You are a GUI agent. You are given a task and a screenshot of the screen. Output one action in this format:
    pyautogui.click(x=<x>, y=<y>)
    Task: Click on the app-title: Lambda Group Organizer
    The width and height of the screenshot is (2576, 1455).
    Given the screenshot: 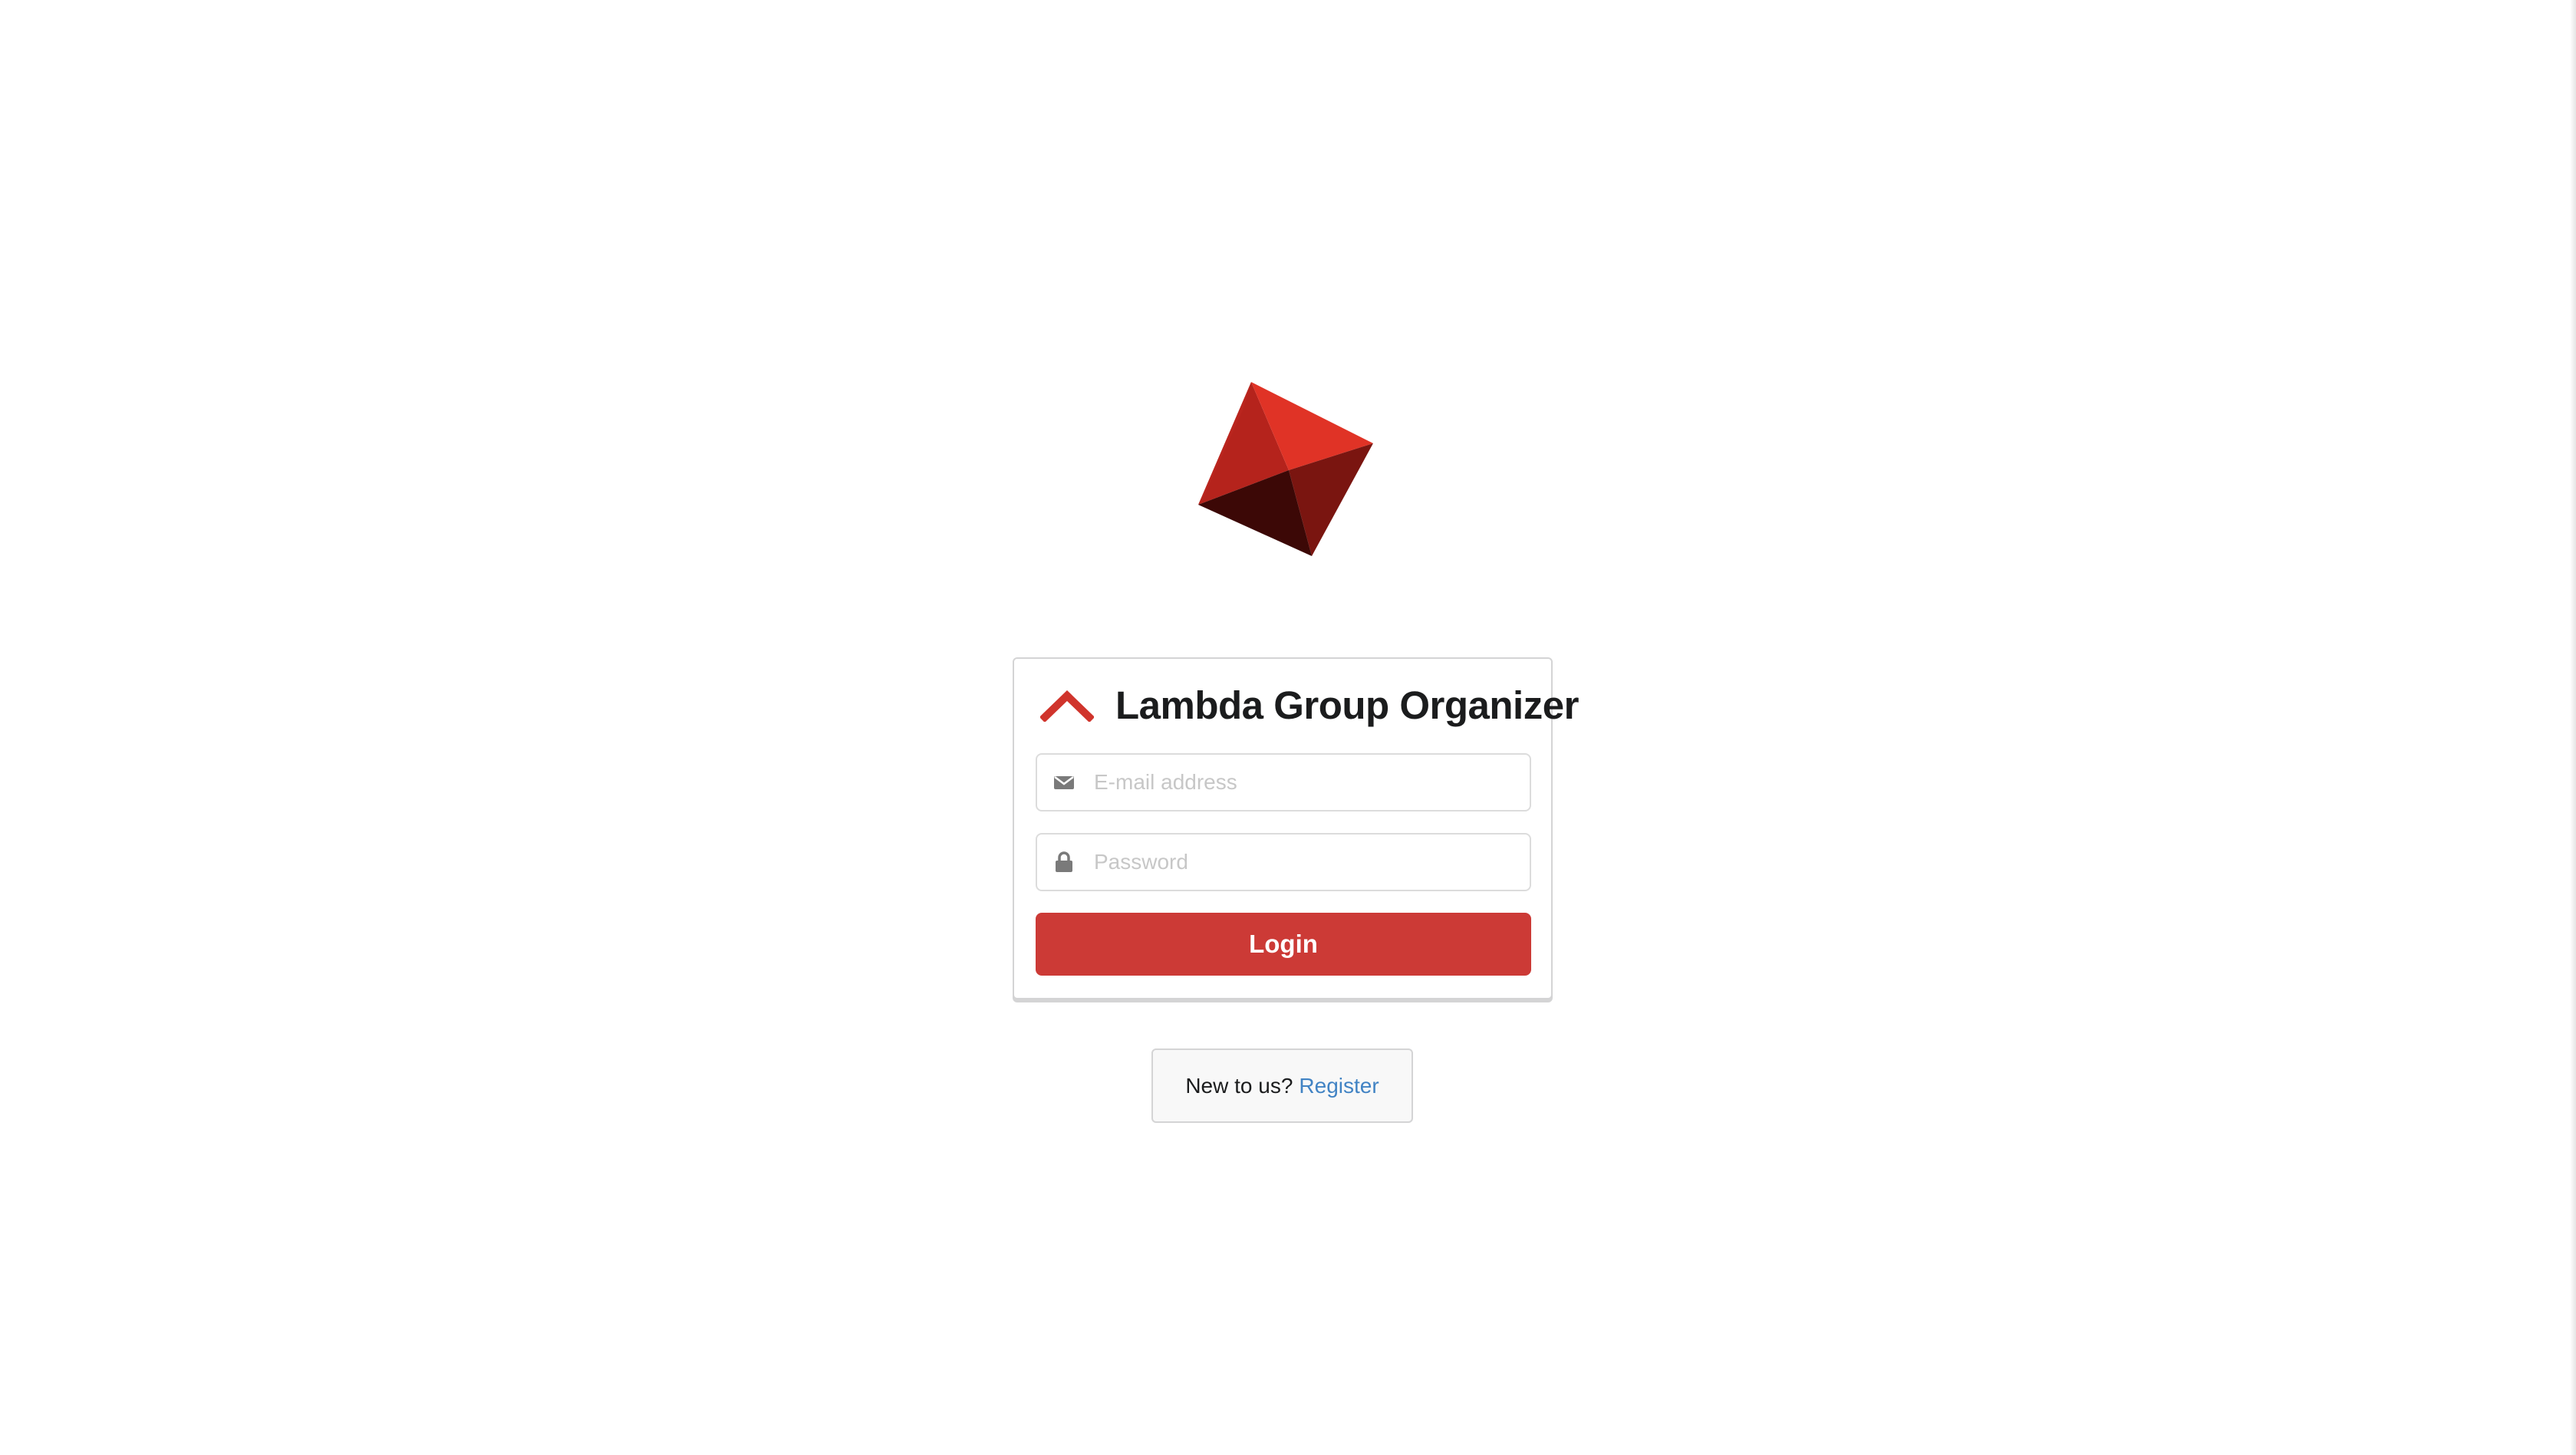 What is the action you would take?
    pyautogui.click(x=1347, y=705)
    